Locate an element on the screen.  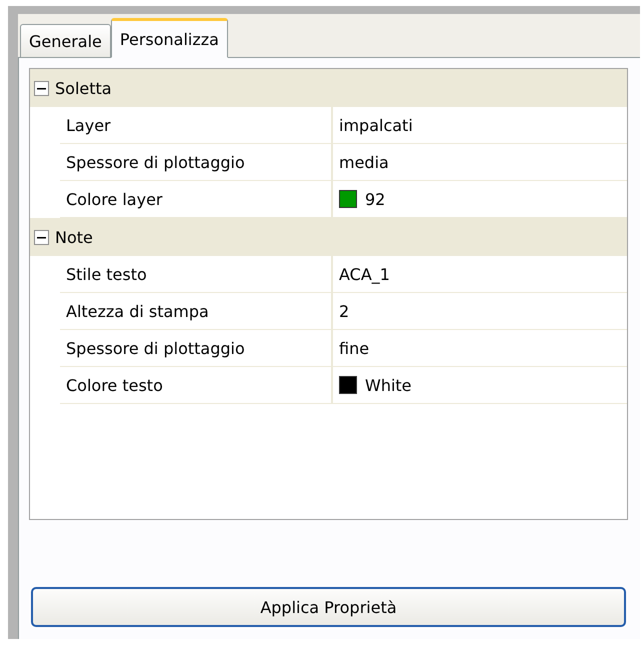
property-name: Altezza di stampa is located at coordinates (196, 311).